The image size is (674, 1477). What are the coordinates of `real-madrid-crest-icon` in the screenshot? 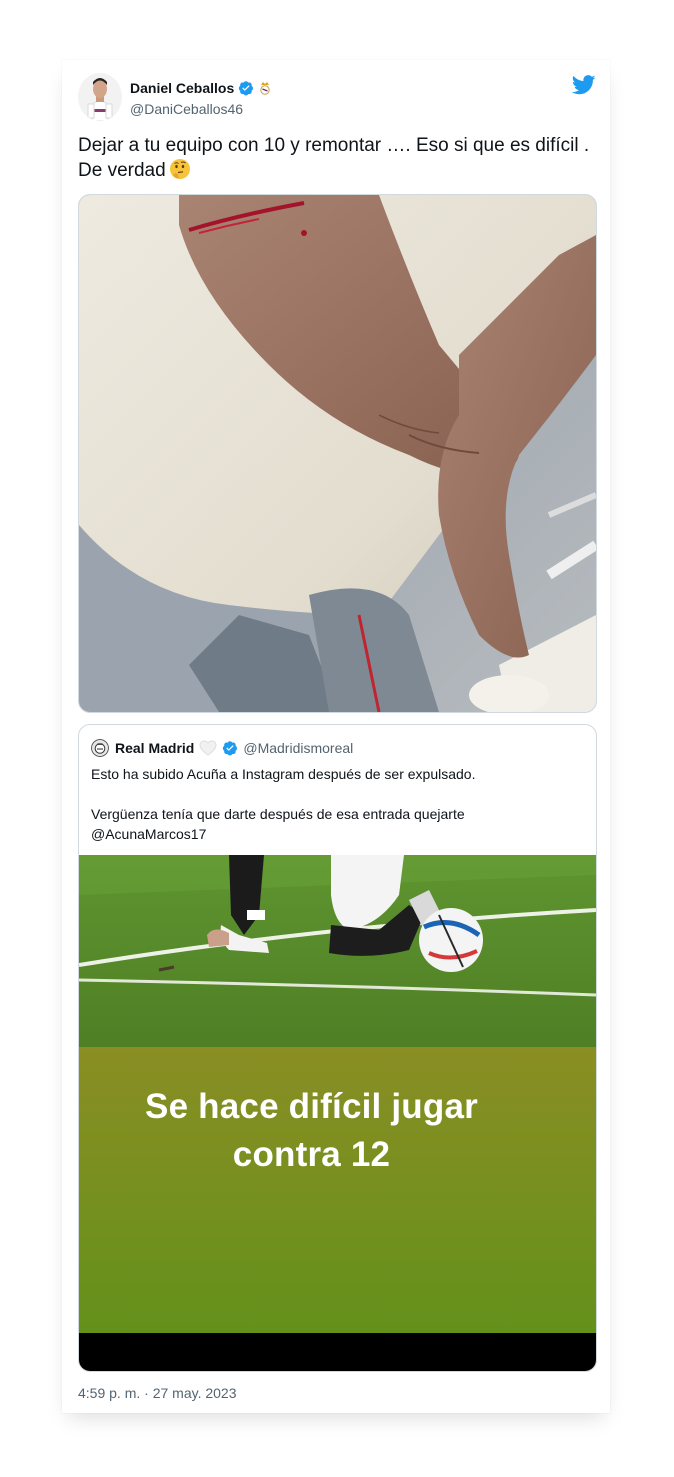 It's located at (265, 88).